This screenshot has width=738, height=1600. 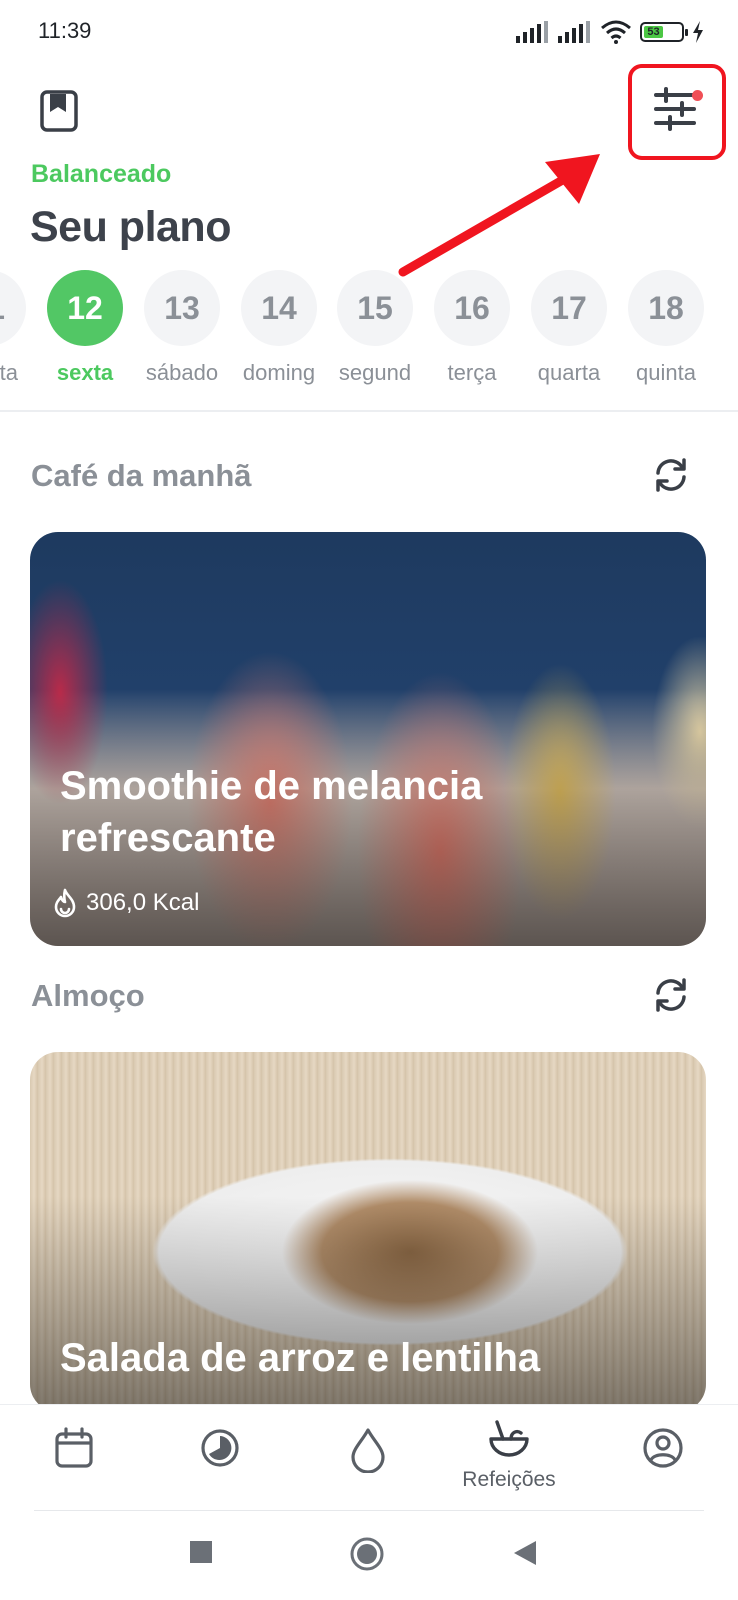 I want to click on day-item: 14 doming, so click(x=279, y=328).